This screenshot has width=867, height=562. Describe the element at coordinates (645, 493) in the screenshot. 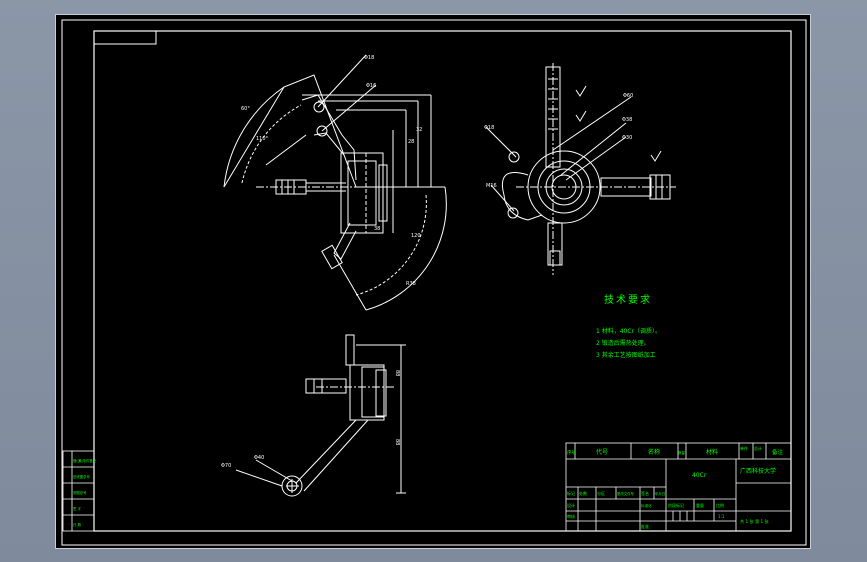

I see `tb-sign: 签名` at that location.